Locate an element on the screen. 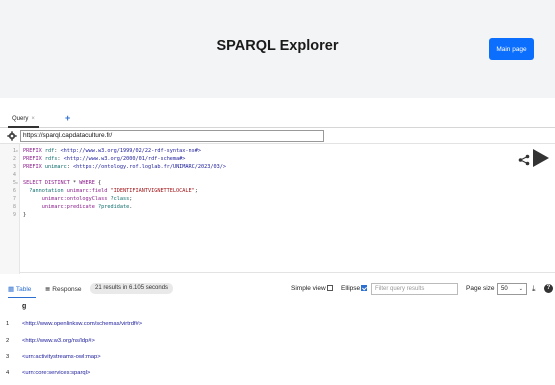 The height and width of the screenshot is (385, 555). code-token: rdfs is located at coordinates (51, 159).